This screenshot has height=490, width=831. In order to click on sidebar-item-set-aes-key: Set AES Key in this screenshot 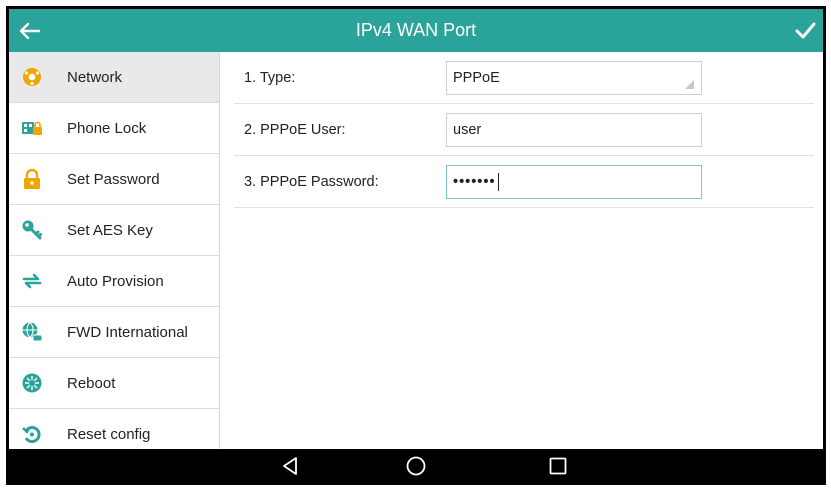, I will do `click(114, 230)`.